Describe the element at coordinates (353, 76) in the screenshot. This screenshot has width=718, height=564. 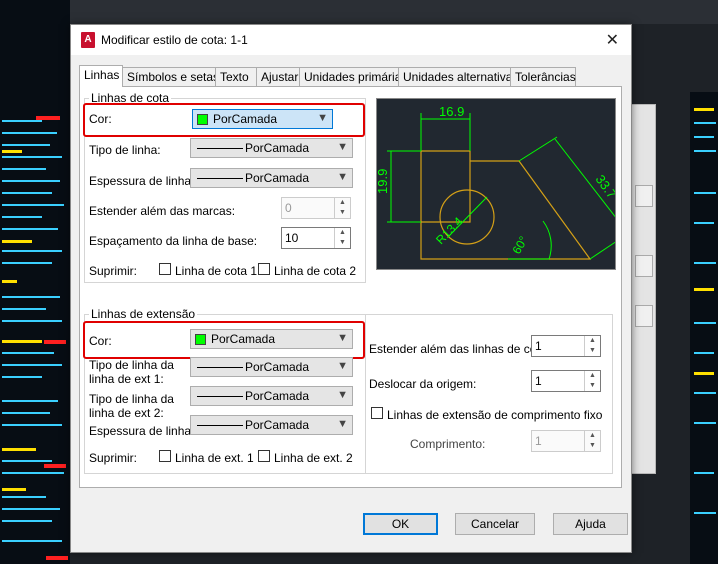
I see `tab-unidades-primarias: Unidades primárias` at that location.